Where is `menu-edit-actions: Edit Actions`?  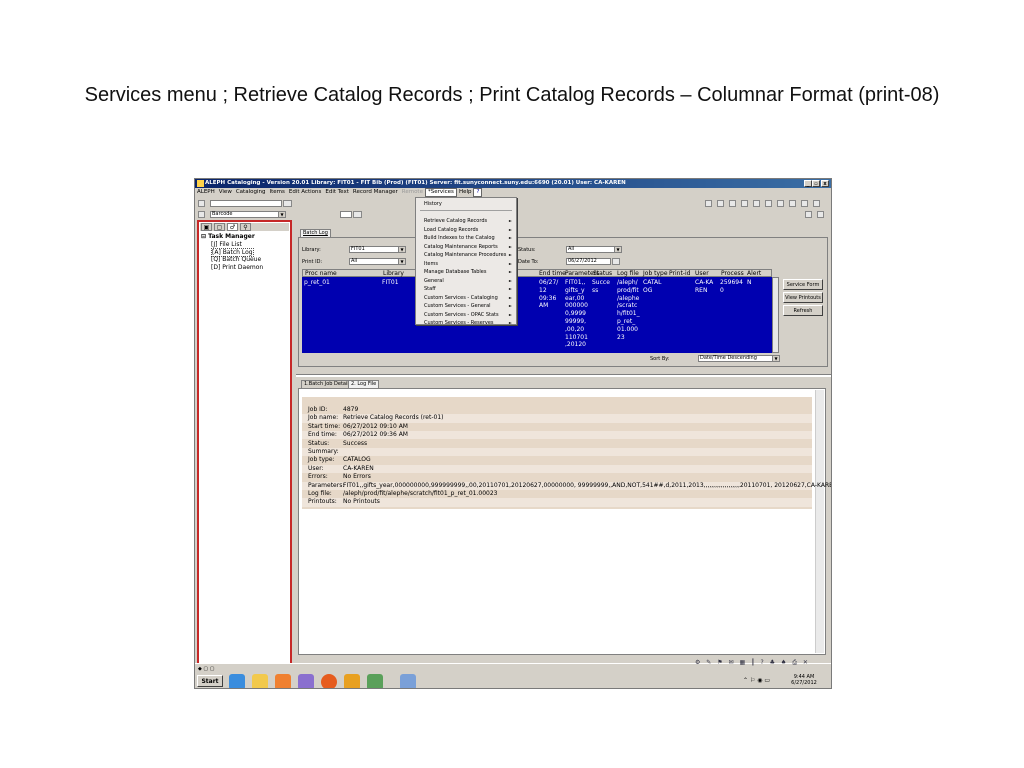
menu-edit-actions: Edit Actions is located at coordinates (305, 192).